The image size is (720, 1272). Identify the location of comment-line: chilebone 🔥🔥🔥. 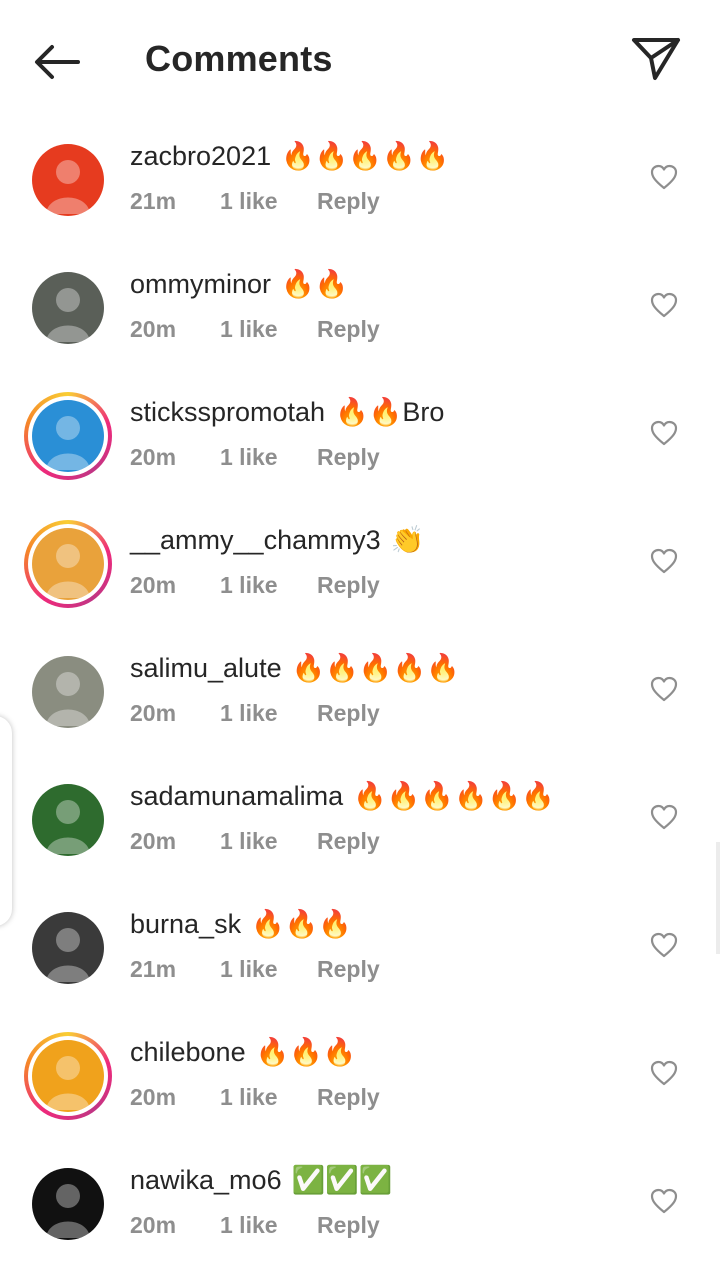
(243, 1052).